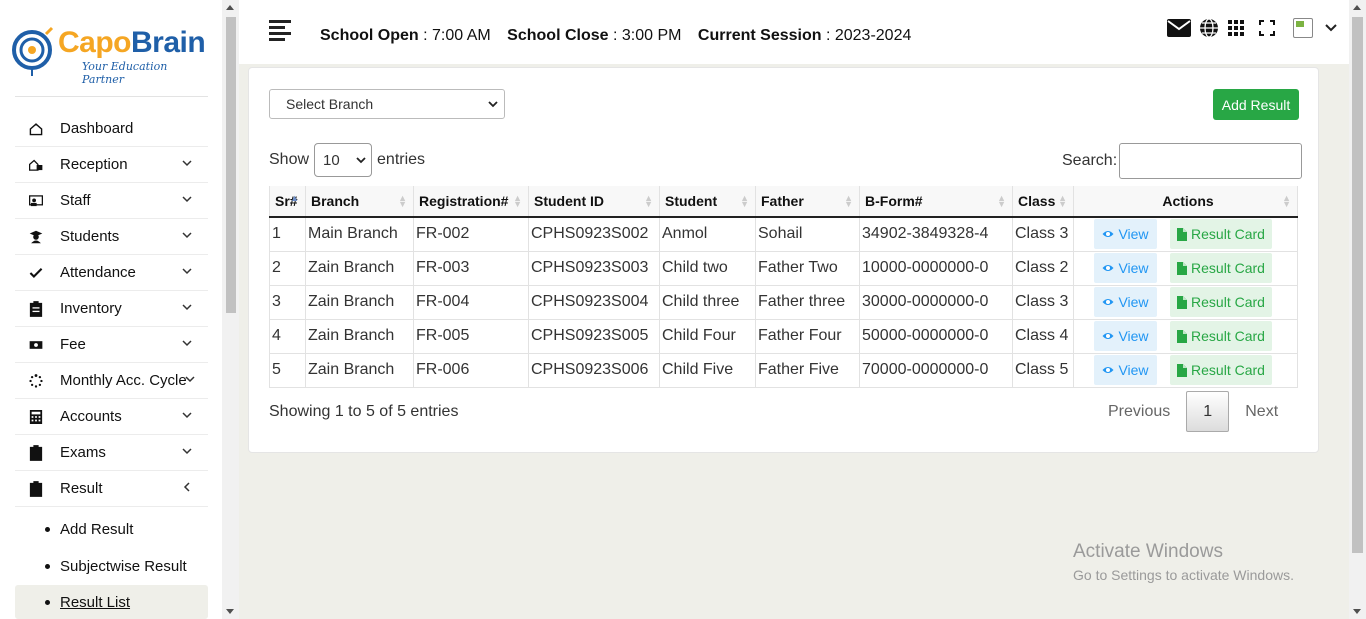 This screenshot has width=1366, height=619. I want to click on table-cell: FR-002, so click(471, 234).